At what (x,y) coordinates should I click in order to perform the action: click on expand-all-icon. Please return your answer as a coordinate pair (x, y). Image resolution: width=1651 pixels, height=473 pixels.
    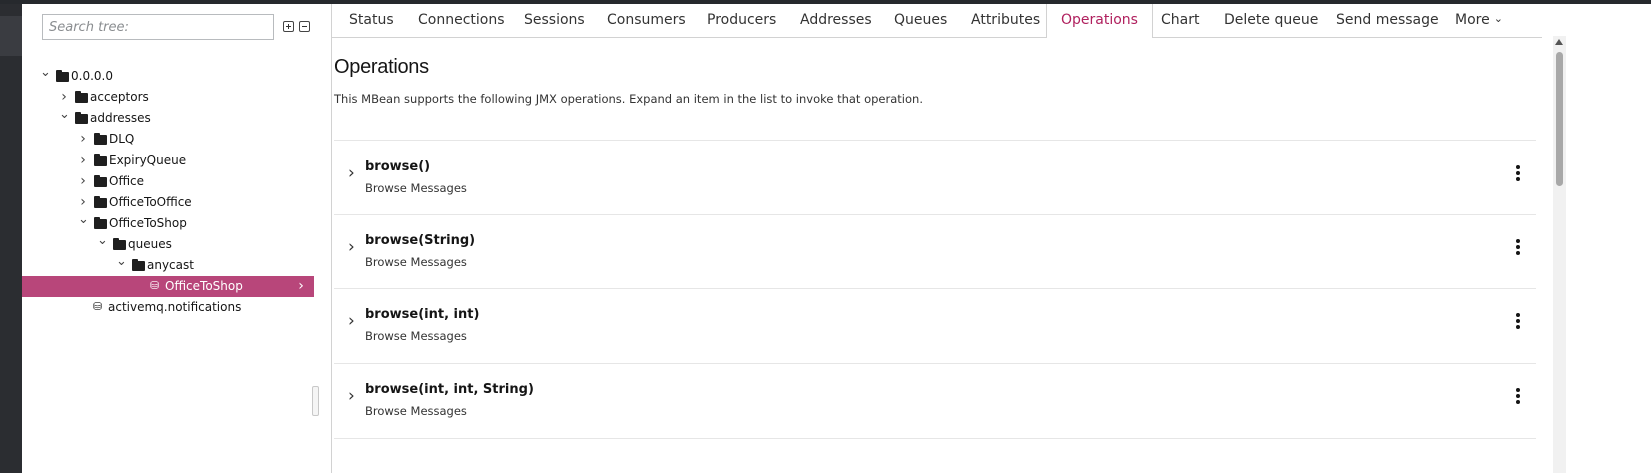
    Looking at the image, I should click on (288, 26).